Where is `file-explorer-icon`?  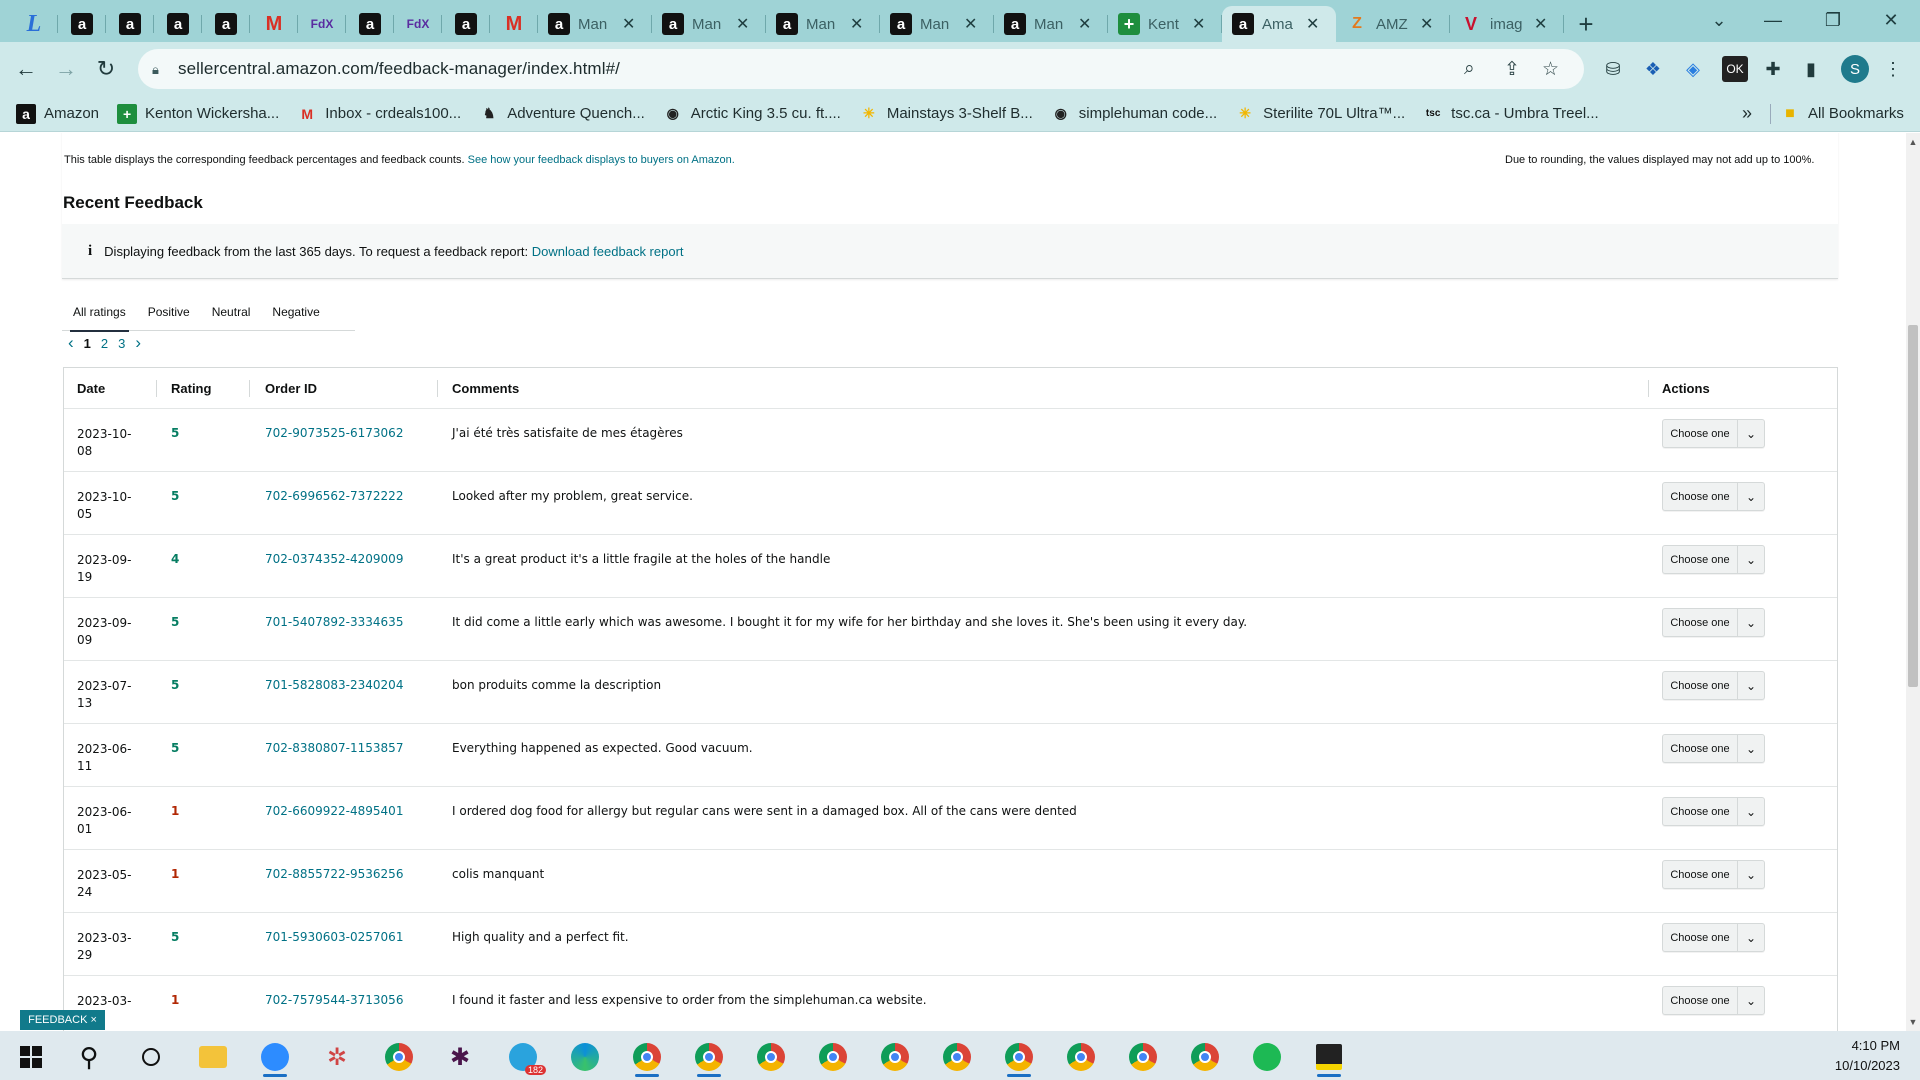 file-explorer-icon is located at coordinates (213, 1057).